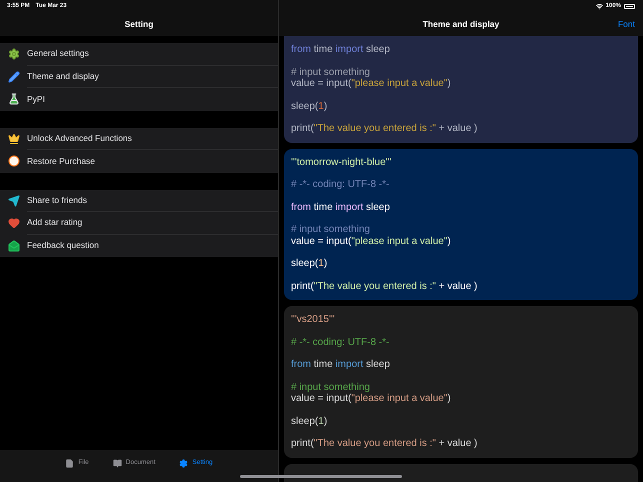 Image resolution: width=643 pixels, height=482 pixels. Describe the element at coordinates (341, 162) in the screenshot. I see `code-line: '''tomorrow-night-blue'''` at that location.